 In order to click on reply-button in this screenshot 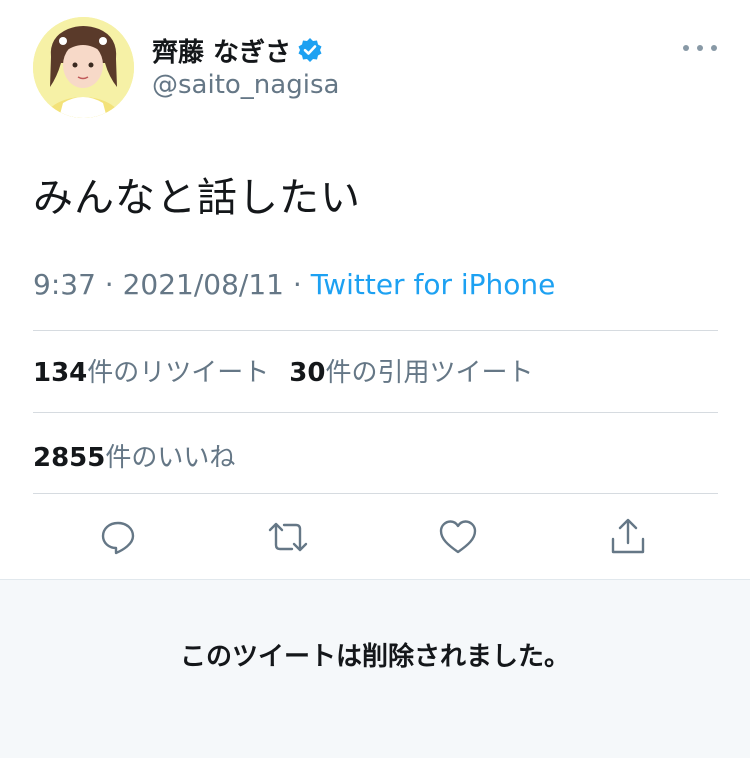, I will do `click(118, 537)`.